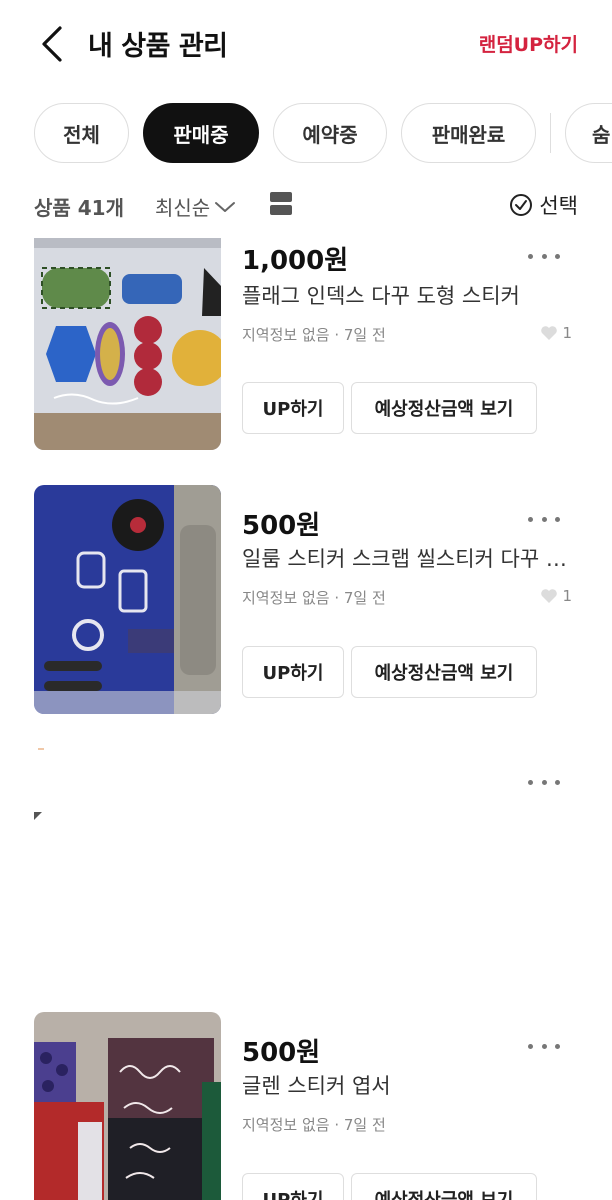 The image size is (612, 1200). I want to click on product-count: 상품 41개, so click(79, 208).